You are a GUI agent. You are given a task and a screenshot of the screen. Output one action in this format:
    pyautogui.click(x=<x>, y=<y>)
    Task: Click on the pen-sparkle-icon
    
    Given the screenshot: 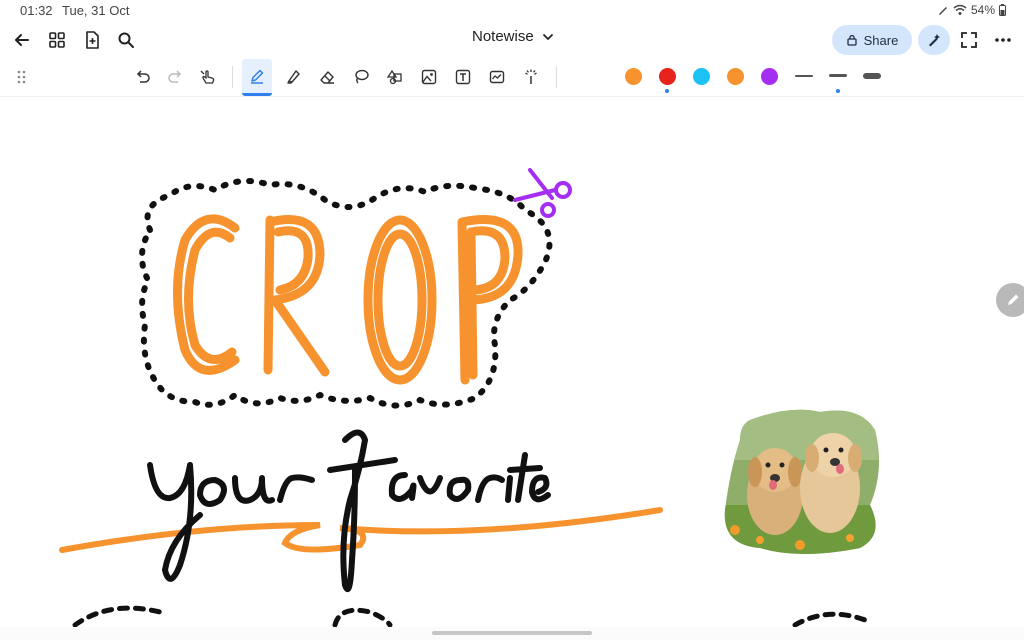 What is the action you would take?
    pyautogui.click(x=934, y=40)
    